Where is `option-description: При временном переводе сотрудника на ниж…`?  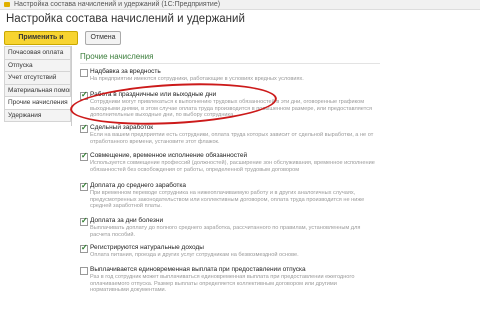 option-description: При временном переводе сотрудника на ниж… is located at coordinates (227, 200).